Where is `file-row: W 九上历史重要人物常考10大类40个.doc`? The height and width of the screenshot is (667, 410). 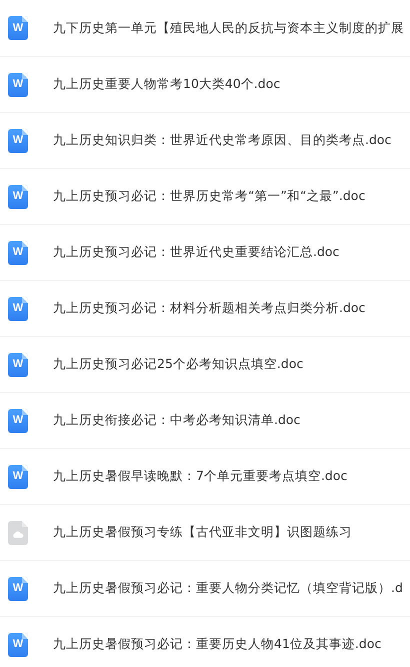 file-row: W 九上历史重要人物常考10大类40个.doc is located at coordinates (205, 85).